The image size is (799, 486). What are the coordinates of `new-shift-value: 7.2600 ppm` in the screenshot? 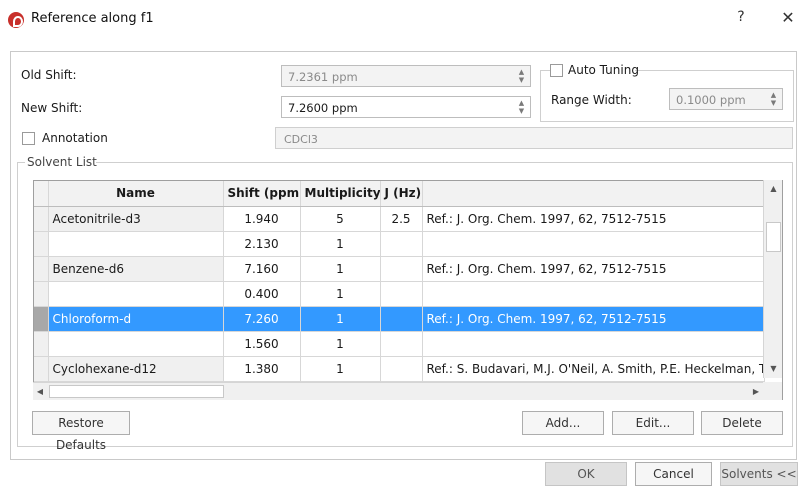 It's located at (323, 108).